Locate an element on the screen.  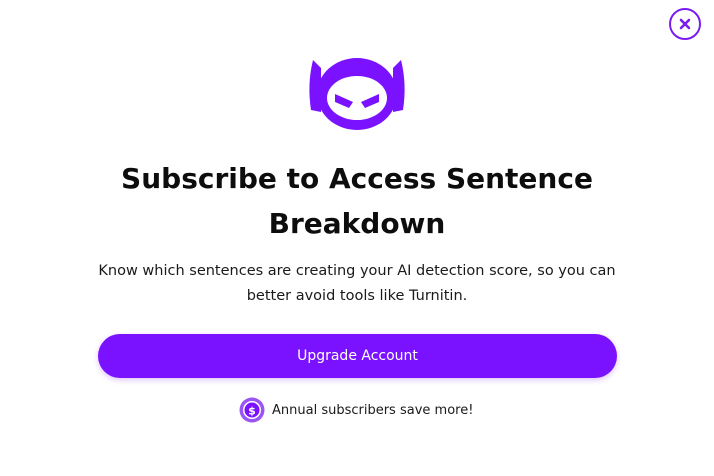
modal-title: Subscribe to Access Sentence Breakdown is located at coordinates (357, 201).